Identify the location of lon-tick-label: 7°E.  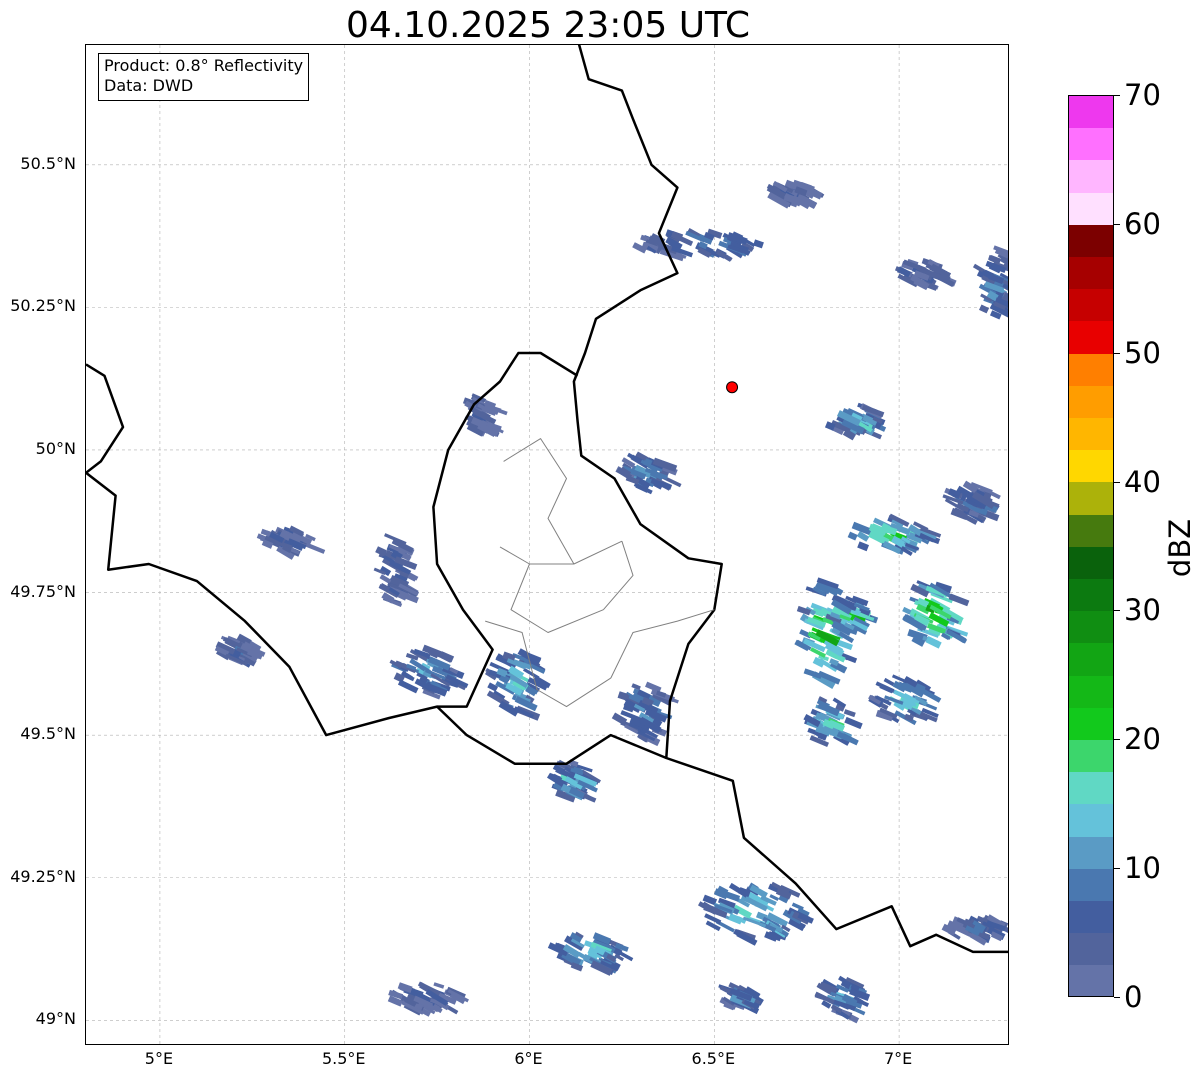
(898, 1058).